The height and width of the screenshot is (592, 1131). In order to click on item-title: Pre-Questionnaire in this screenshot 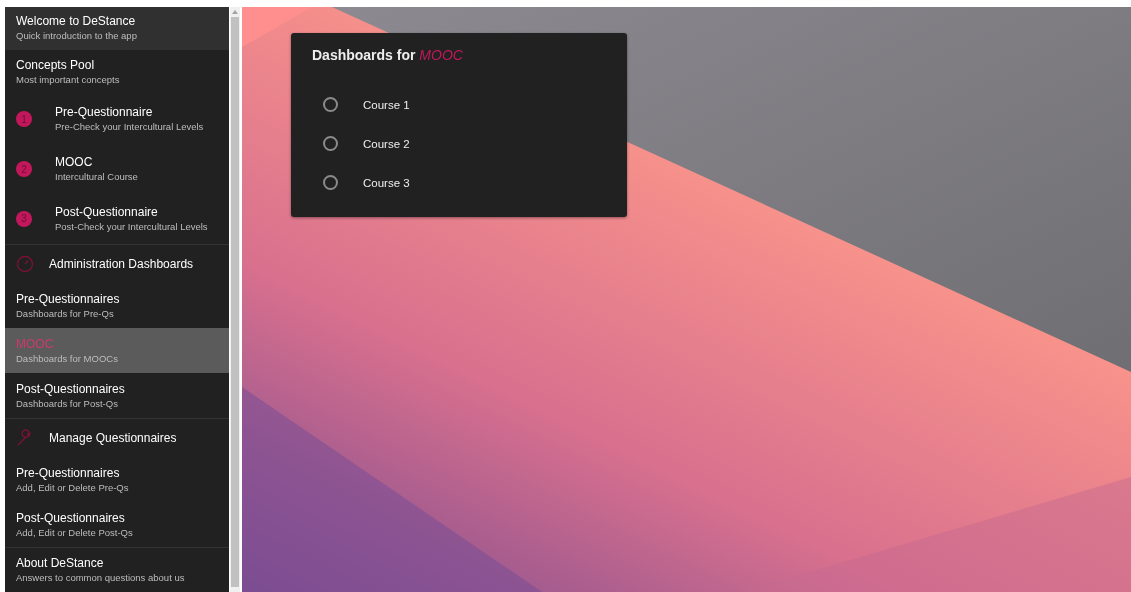, I will do `click(104, 113)`.